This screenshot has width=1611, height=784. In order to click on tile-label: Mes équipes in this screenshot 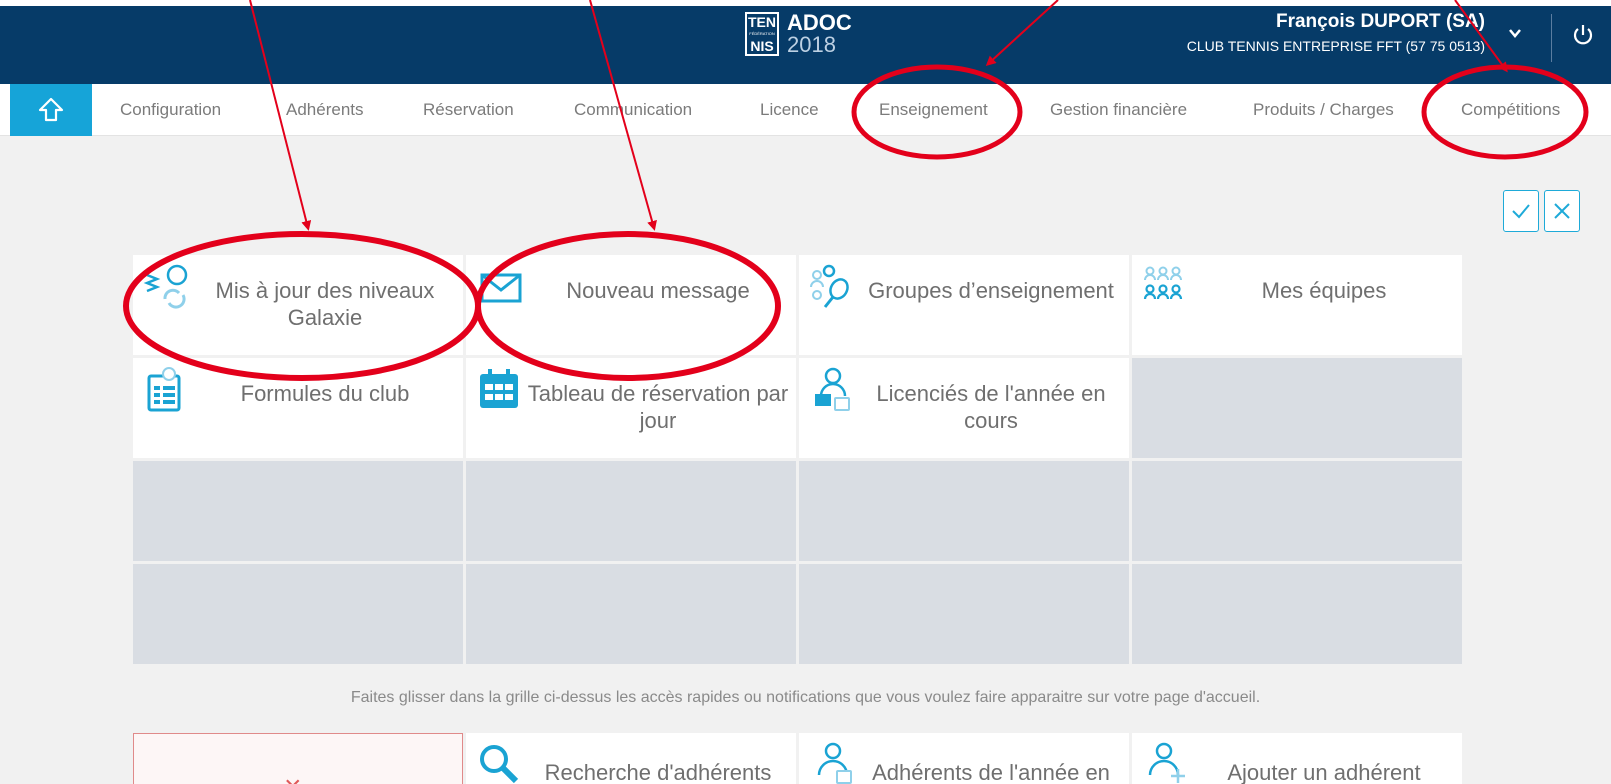, I will do `click(1324, 290)`.